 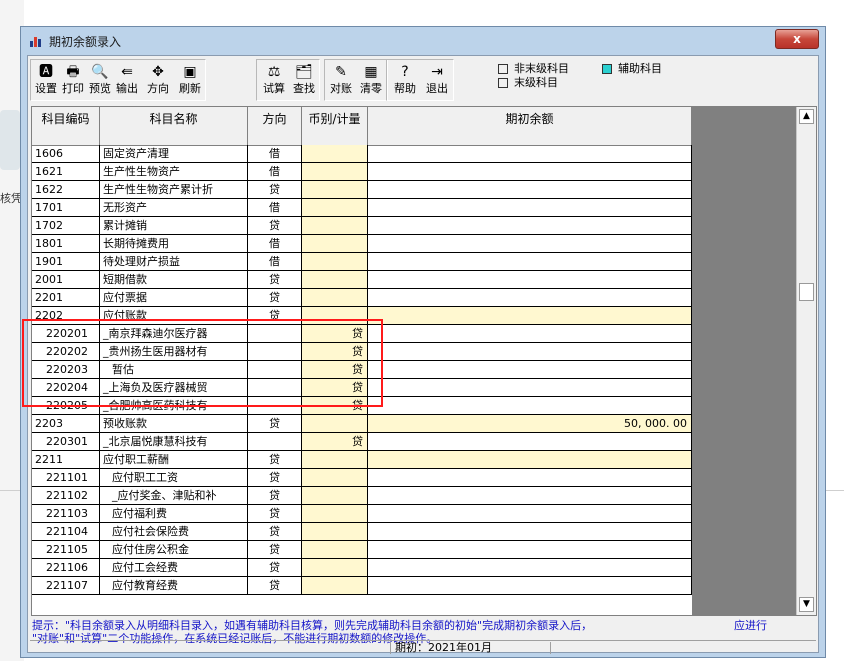 What do you see at coordinates (362, 460) in the screenshot?
I see `table-row: 2211 应付职工薪酬贷` at bounding box center [362, 460].